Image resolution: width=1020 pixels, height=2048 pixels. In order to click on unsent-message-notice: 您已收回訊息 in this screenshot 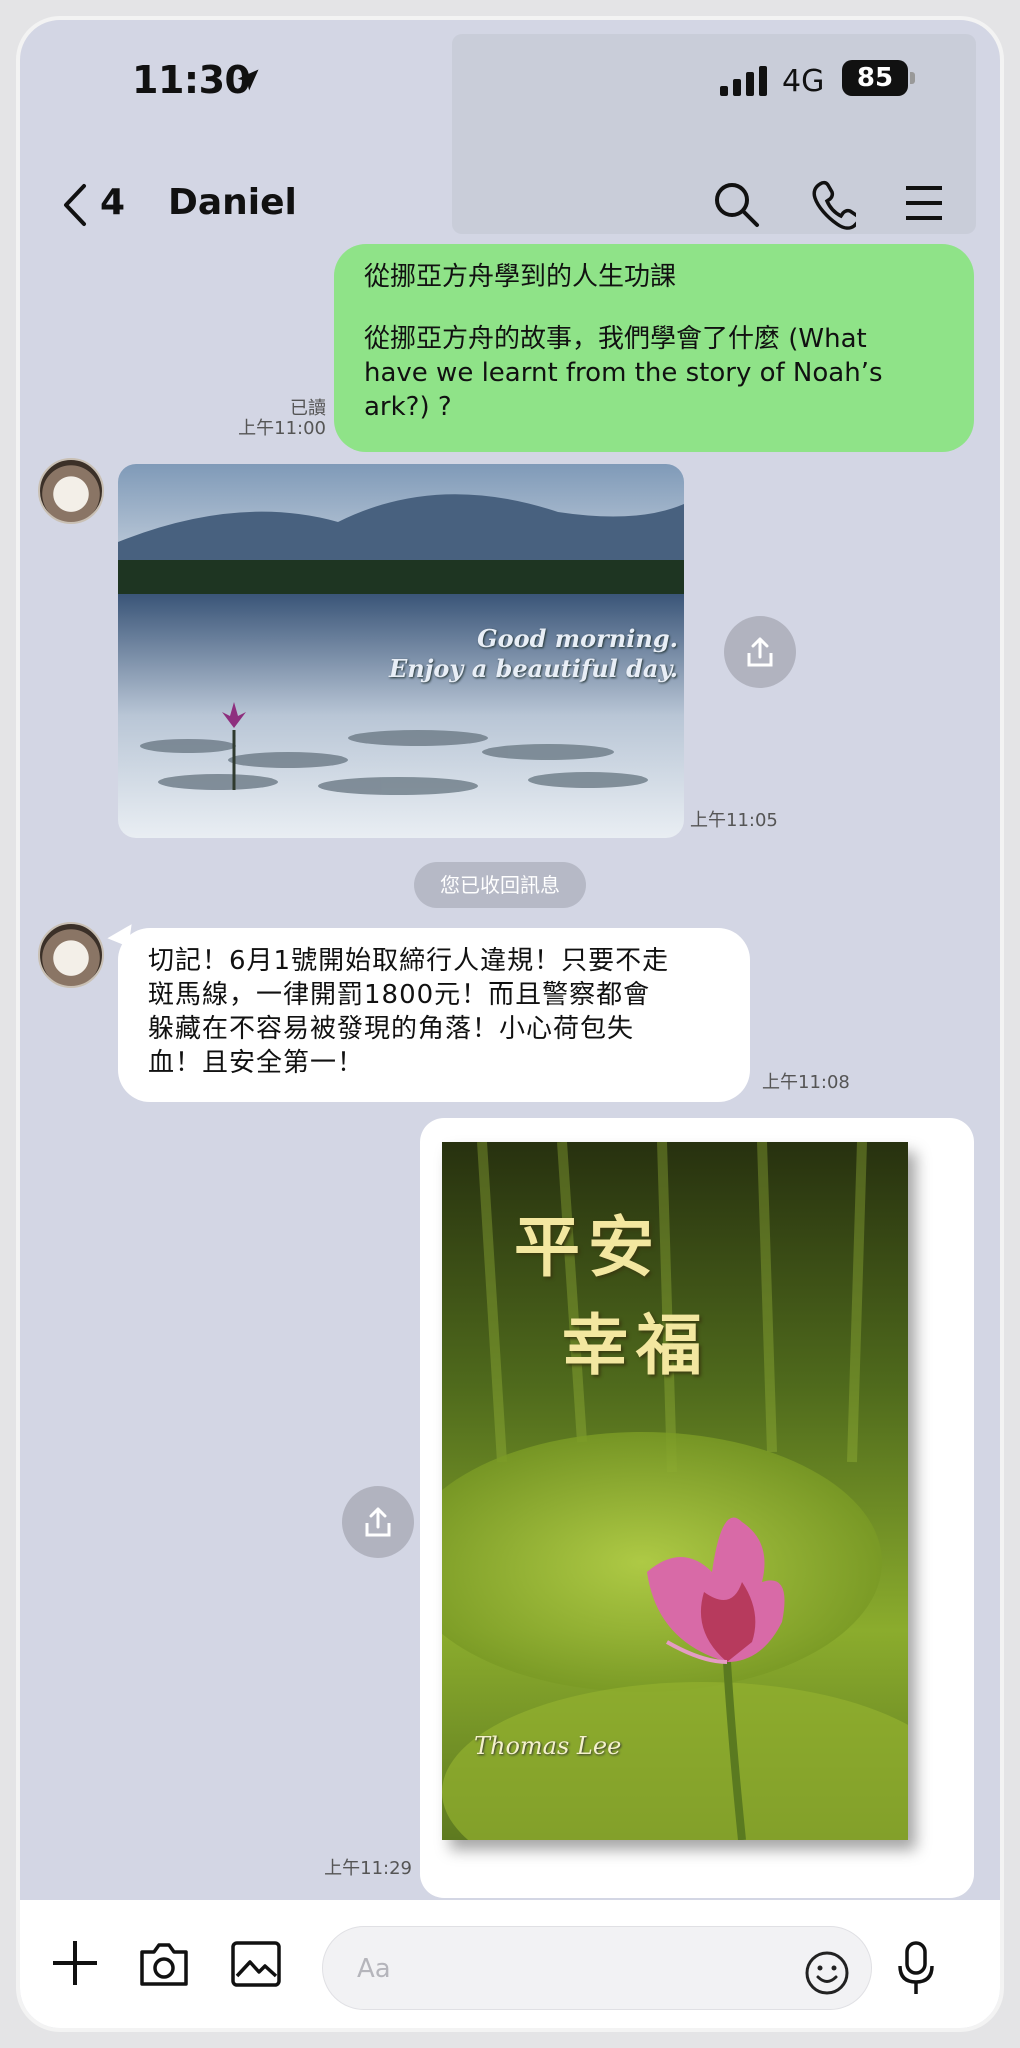, I will do `click(500, 885)`.